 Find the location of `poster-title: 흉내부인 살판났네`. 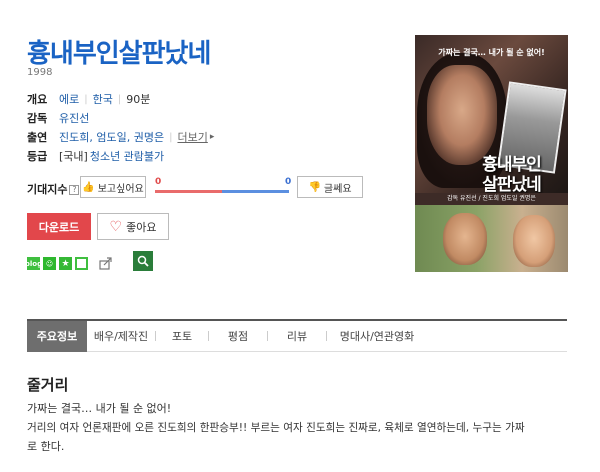

poster-title: 흉내부인 살판났네 is located at coordinates (512, 175).